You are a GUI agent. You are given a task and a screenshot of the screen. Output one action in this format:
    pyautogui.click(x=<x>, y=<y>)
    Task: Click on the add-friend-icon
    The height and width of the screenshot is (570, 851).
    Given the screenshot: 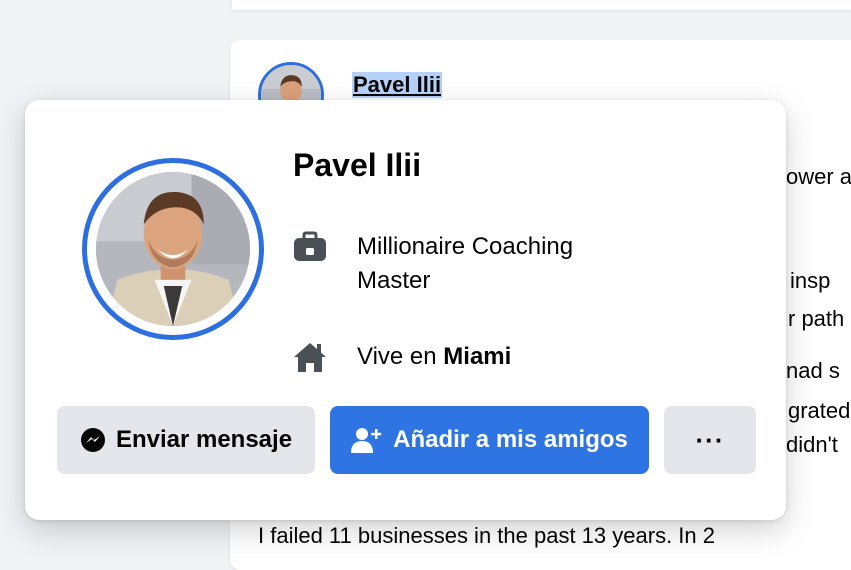 What is the action you would take?
    pyautogui.click(x=367, y=440)
    